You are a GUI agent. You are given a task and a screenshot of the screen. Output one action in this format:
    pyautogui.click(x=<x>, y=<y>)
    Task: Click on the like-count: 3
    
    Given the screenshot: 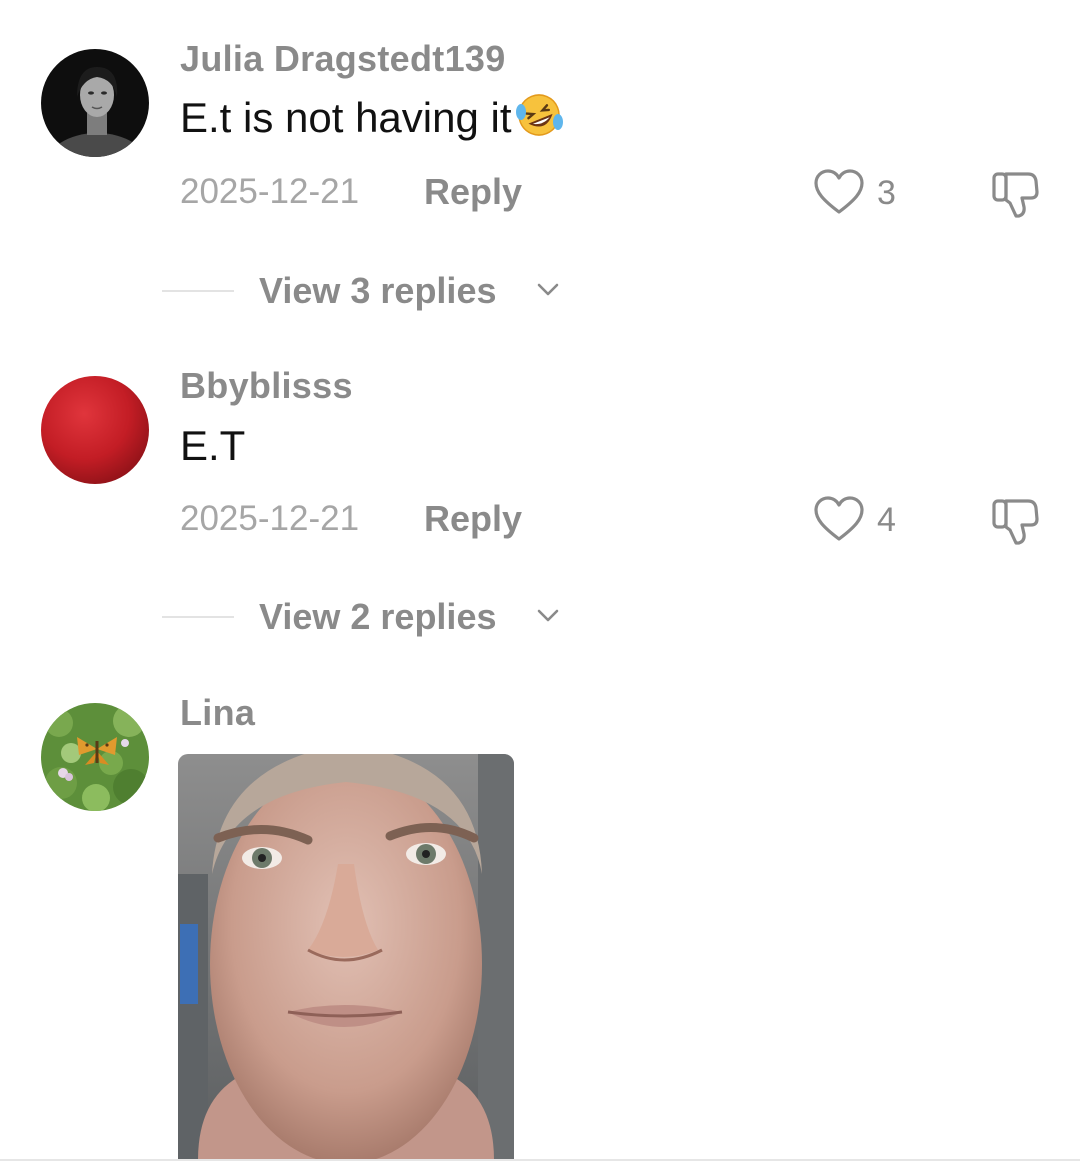 What is the action you would take?
    pyautogui.click(x=886, y=193)
    